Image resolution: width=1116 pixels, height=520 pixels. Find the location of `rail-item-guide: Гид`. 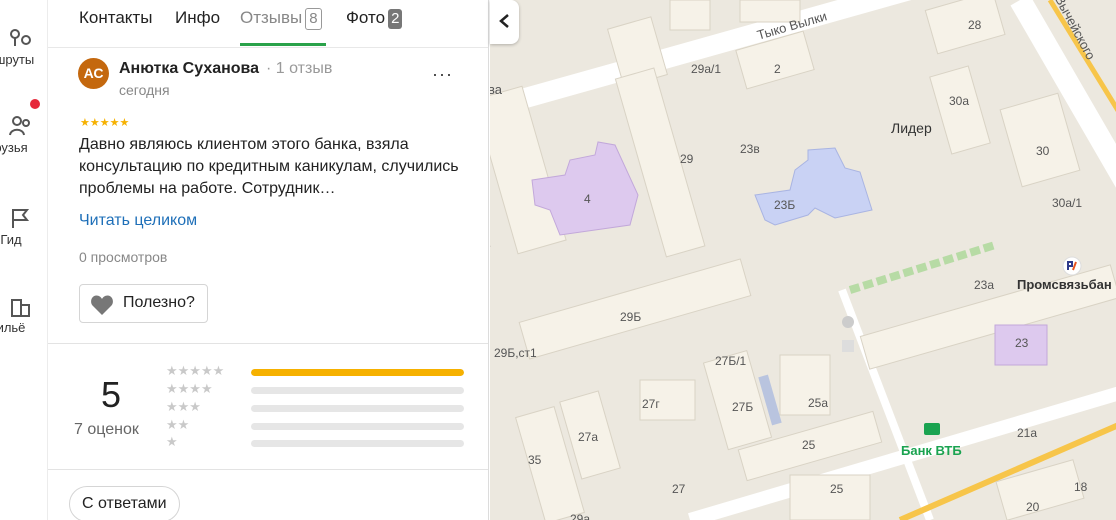

rail-item-guide: Гид is located at coordinates (23, 226).